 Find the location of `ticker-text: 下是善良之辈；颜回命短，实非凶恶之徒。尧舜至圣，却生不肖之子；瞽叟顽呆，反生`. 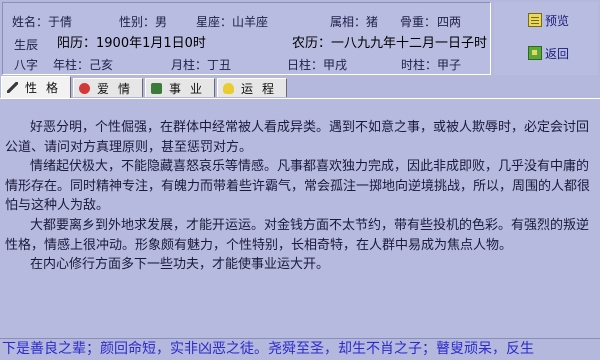

ticker-text: 下是善良之辈；颜回命短，实非凶恶之徒。尧舜至圣，却生不肖之子；瞽叟顽呆，反生 is located at coordinates (268, 349).